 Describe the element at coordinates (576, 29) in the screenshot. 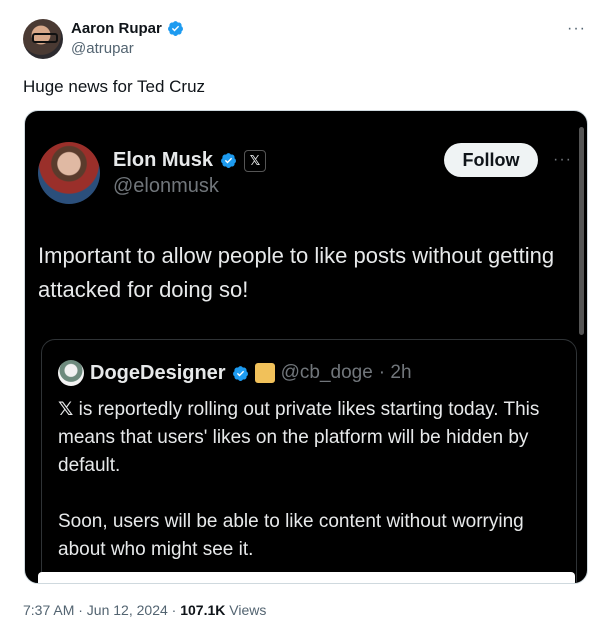

I see `tweet-more-icon: ···` at that location.